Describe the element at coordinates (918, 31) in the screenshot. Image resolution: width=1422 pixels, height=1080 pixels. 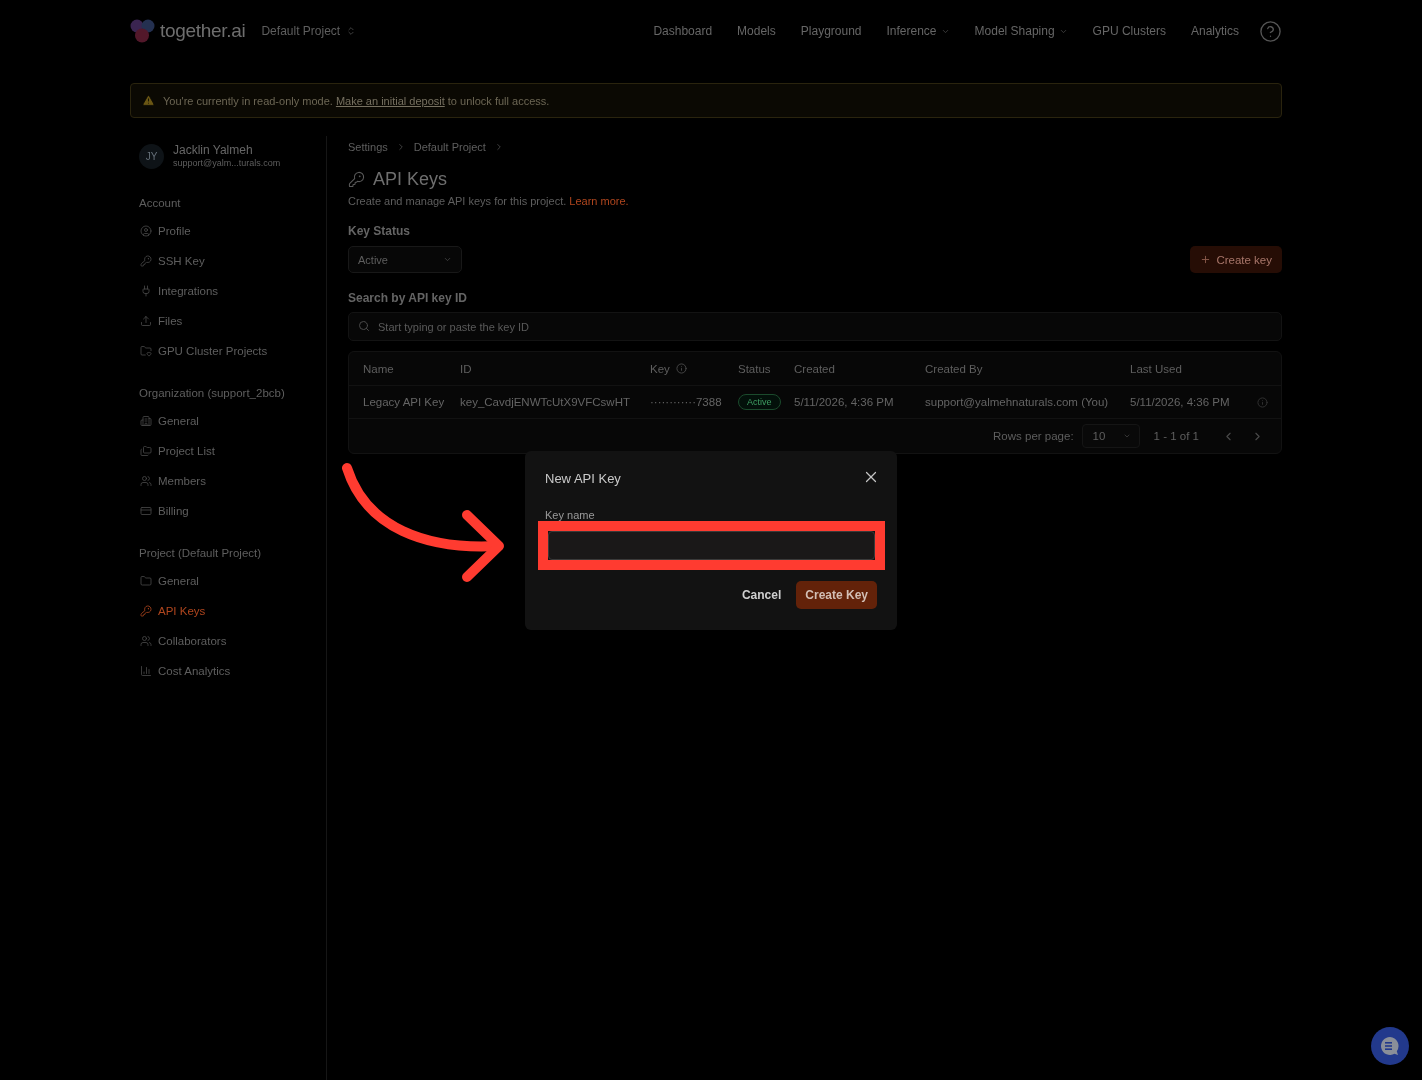
I see `nav-link: Inference` at that location.